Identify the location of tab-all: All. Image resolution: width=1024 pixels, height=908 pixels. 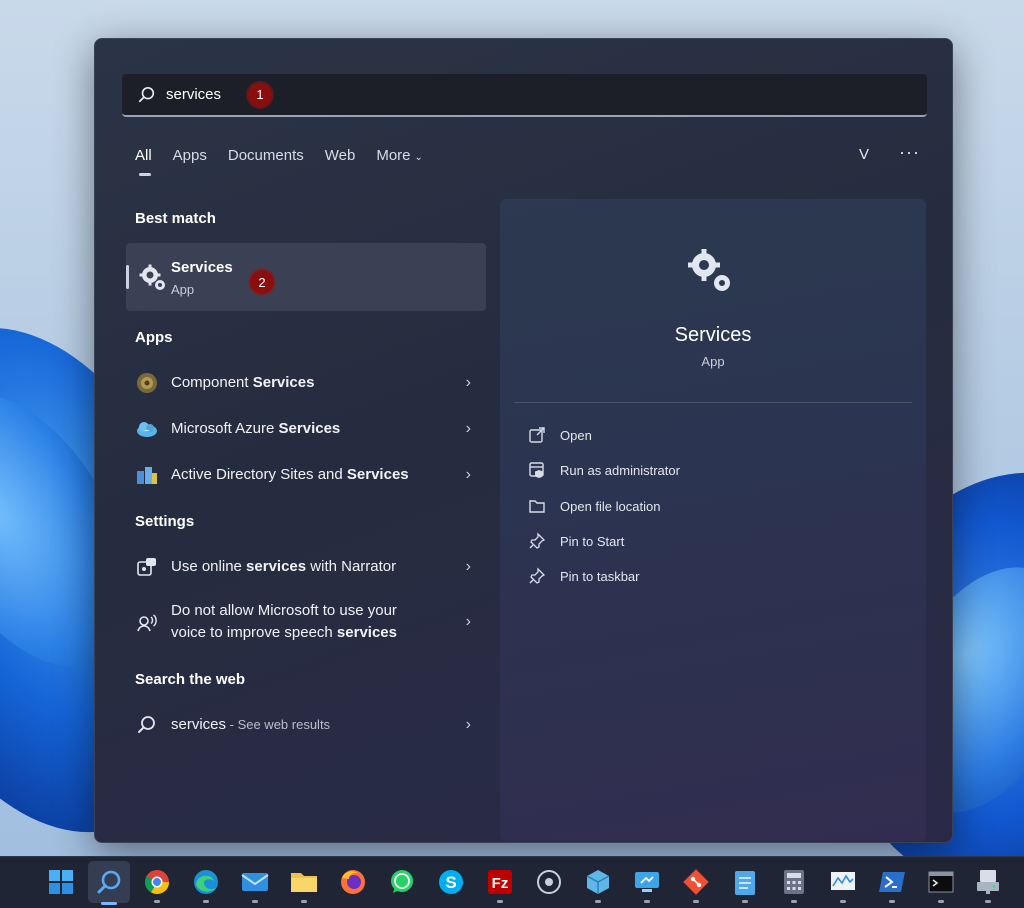
(143, 161).